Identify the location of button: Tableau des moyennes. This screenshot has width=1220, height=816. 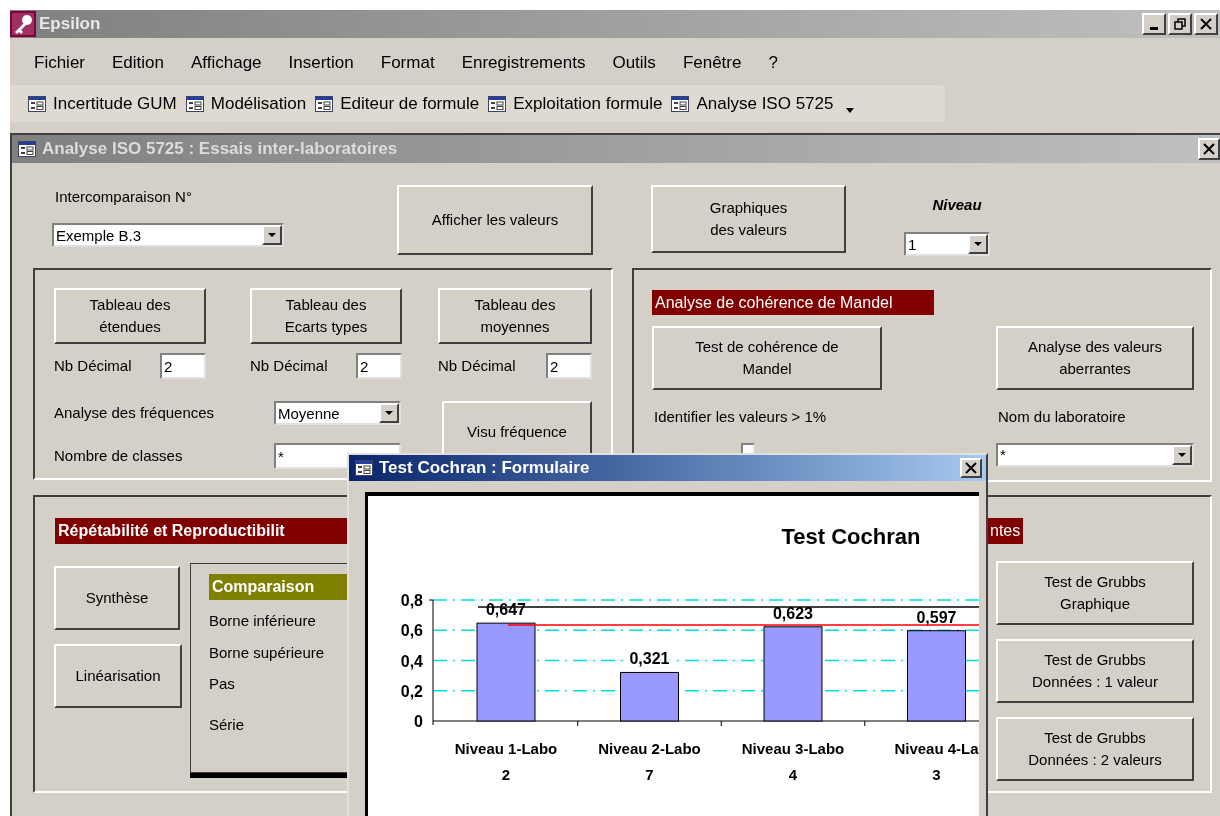
(515, 316).